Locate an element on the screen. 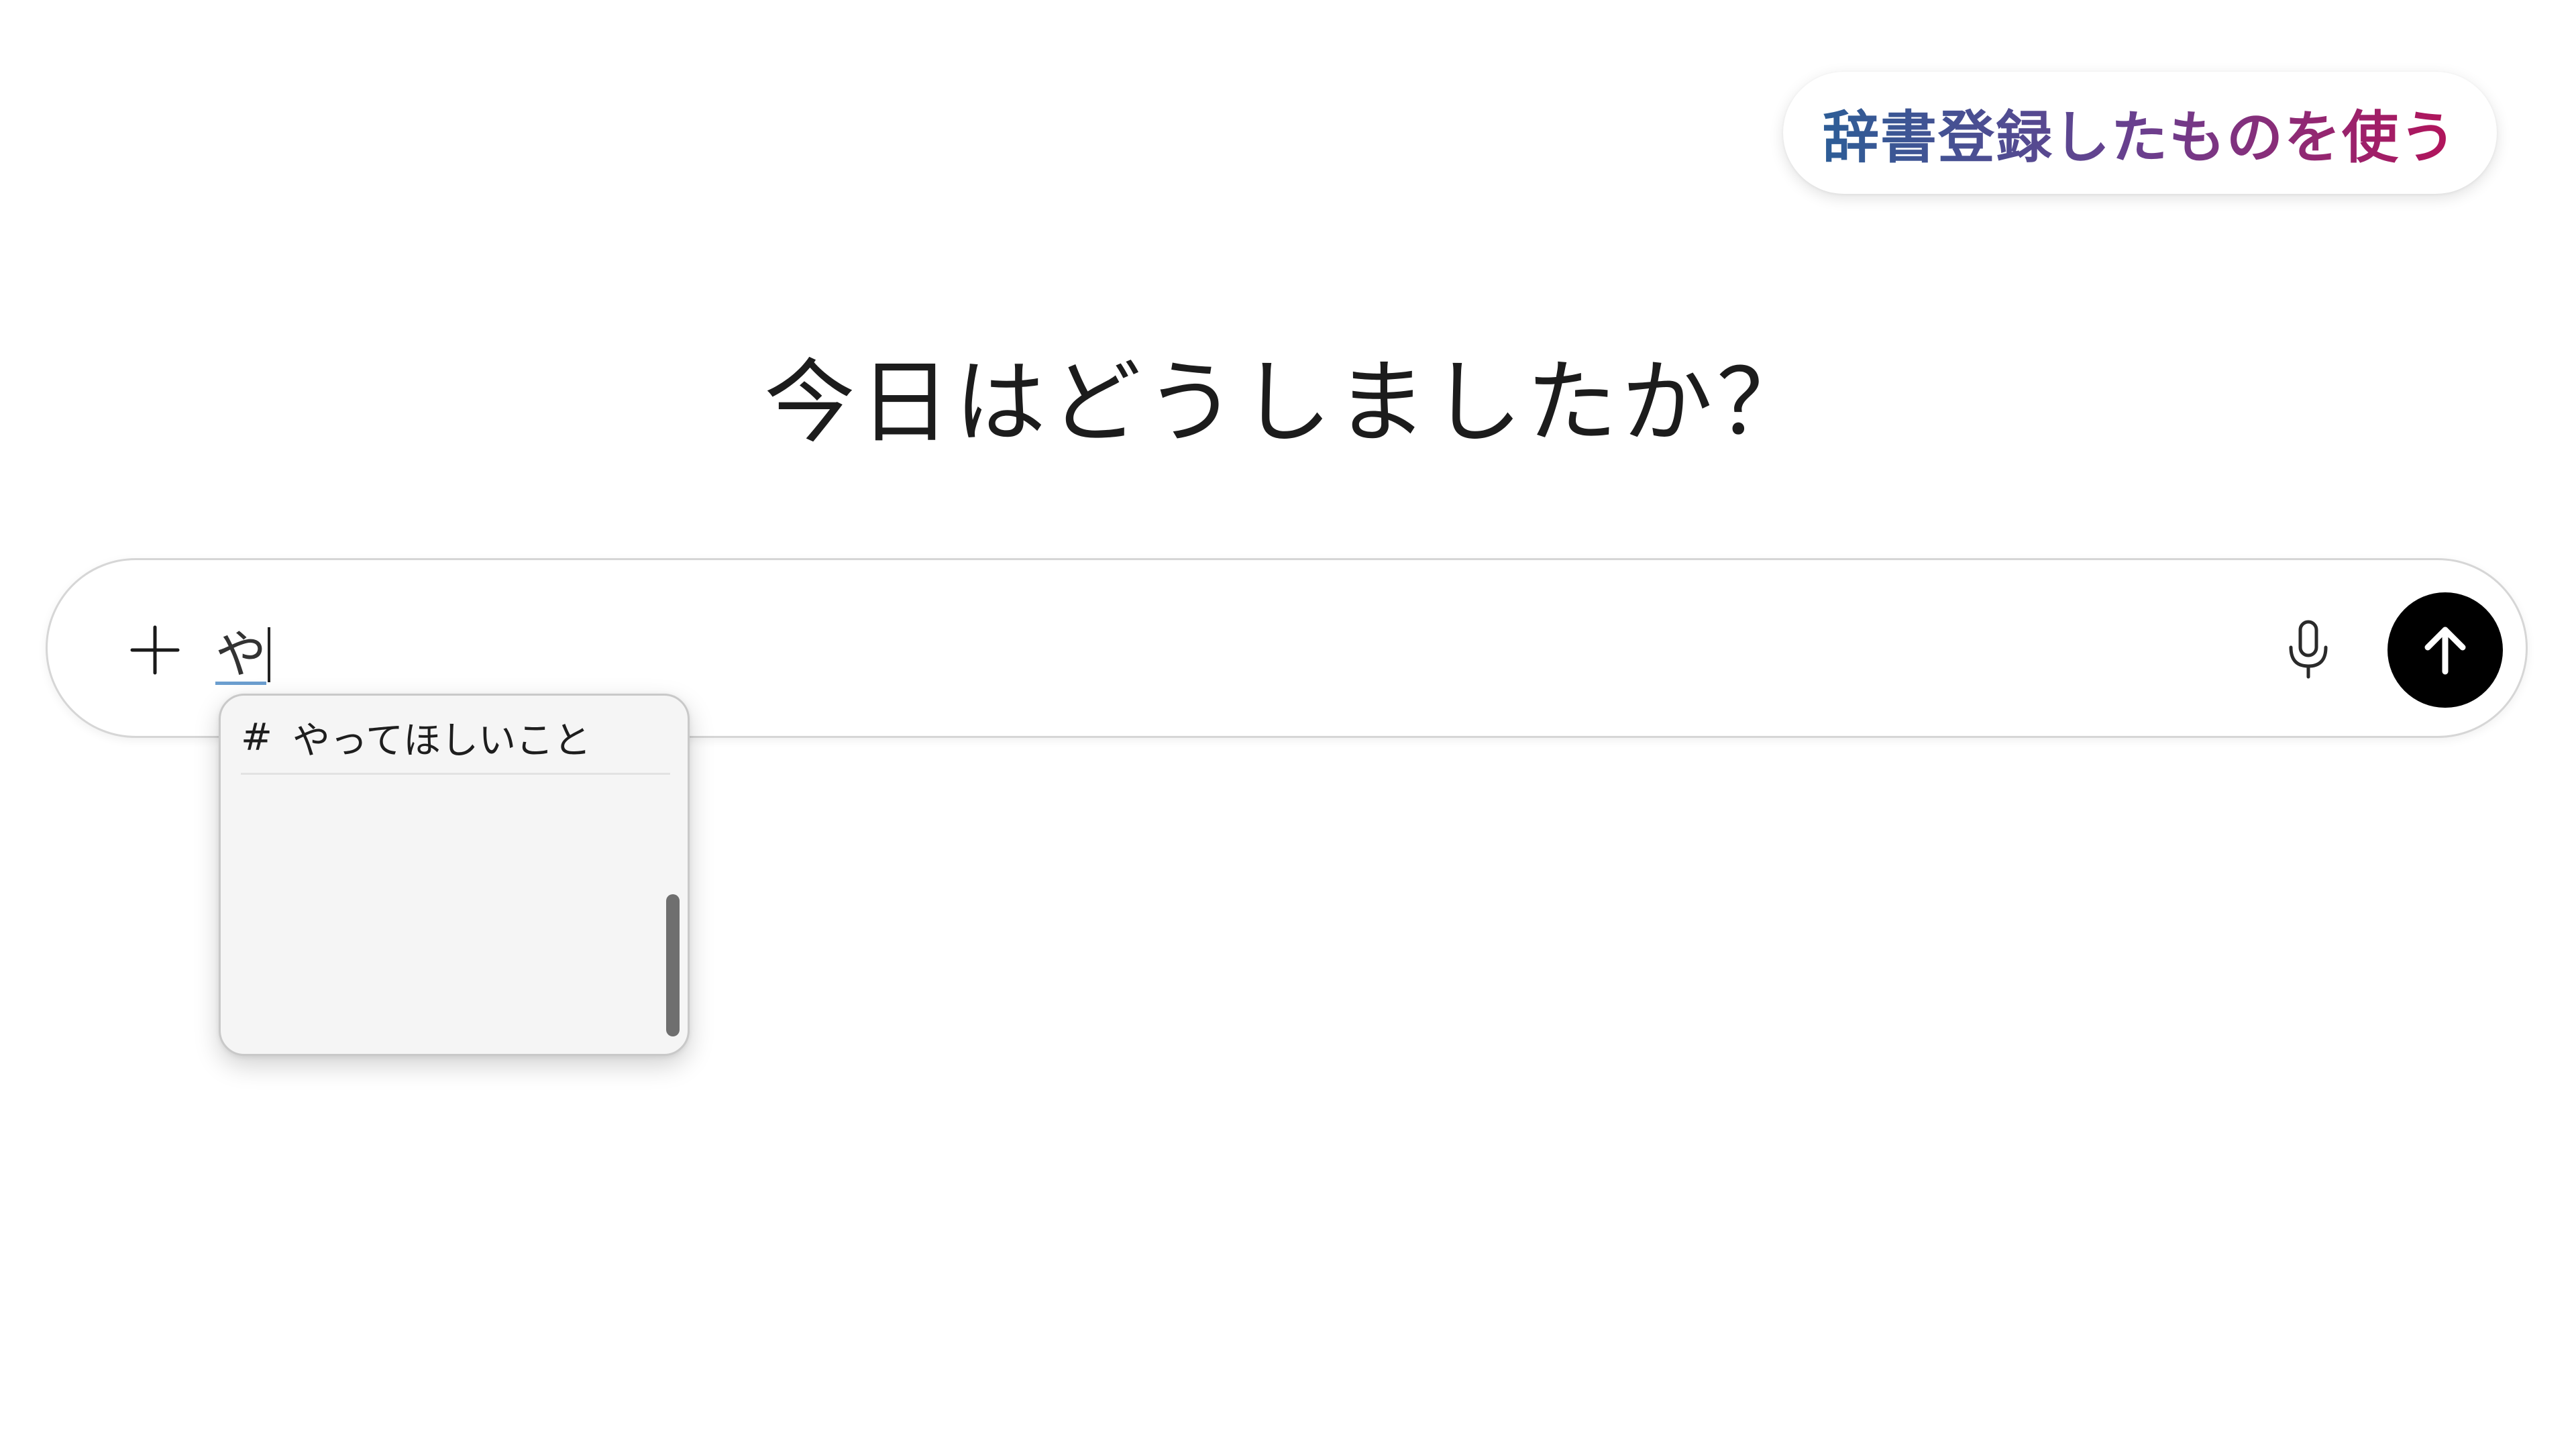 This screenshot has height=1449, width=2576. scrollbar-thumb is located at coordinates (673, 965).